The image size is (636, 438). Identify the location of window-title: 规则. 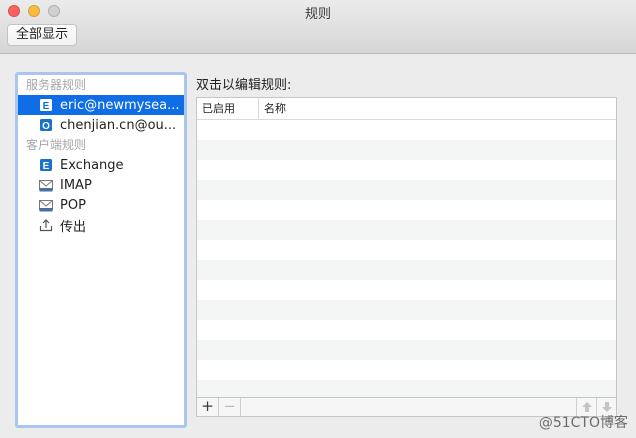
(317, 14).